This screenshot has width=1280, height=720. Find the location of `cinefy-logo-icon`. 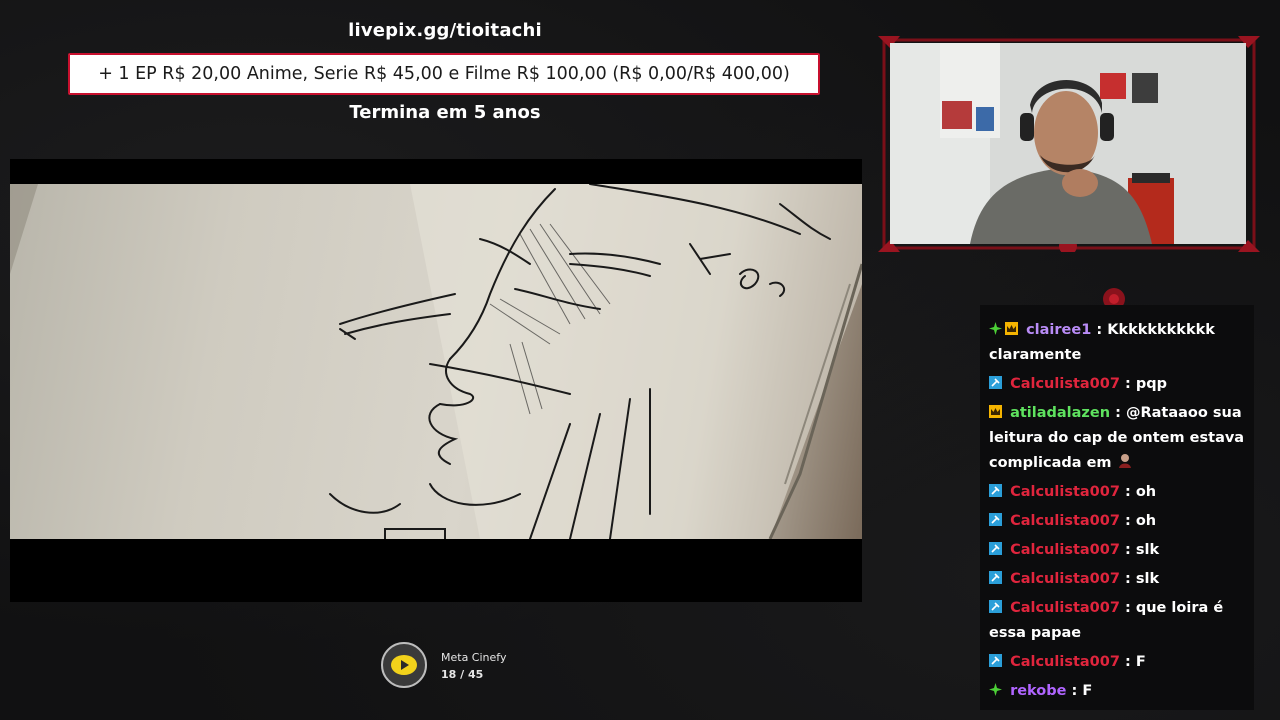

cinefy-logo-icon is located at coordinates (404, 665).